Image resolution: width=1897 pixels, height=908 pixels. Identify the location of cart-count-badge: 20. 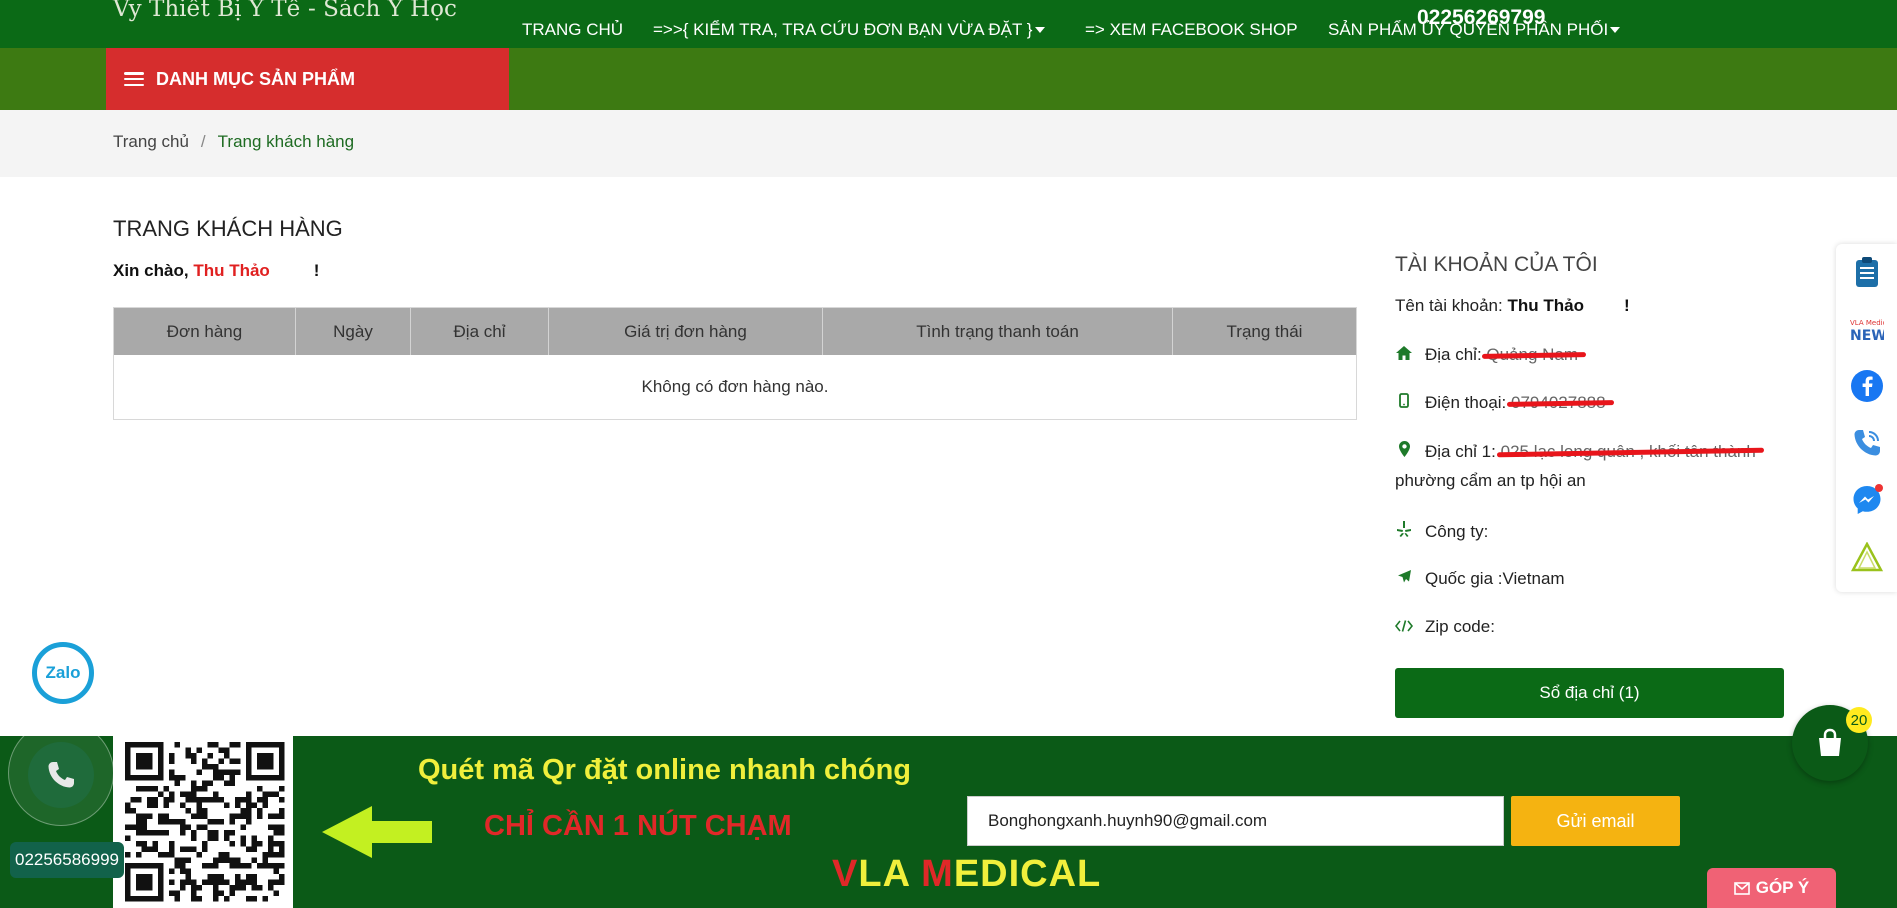
(1859, 720).